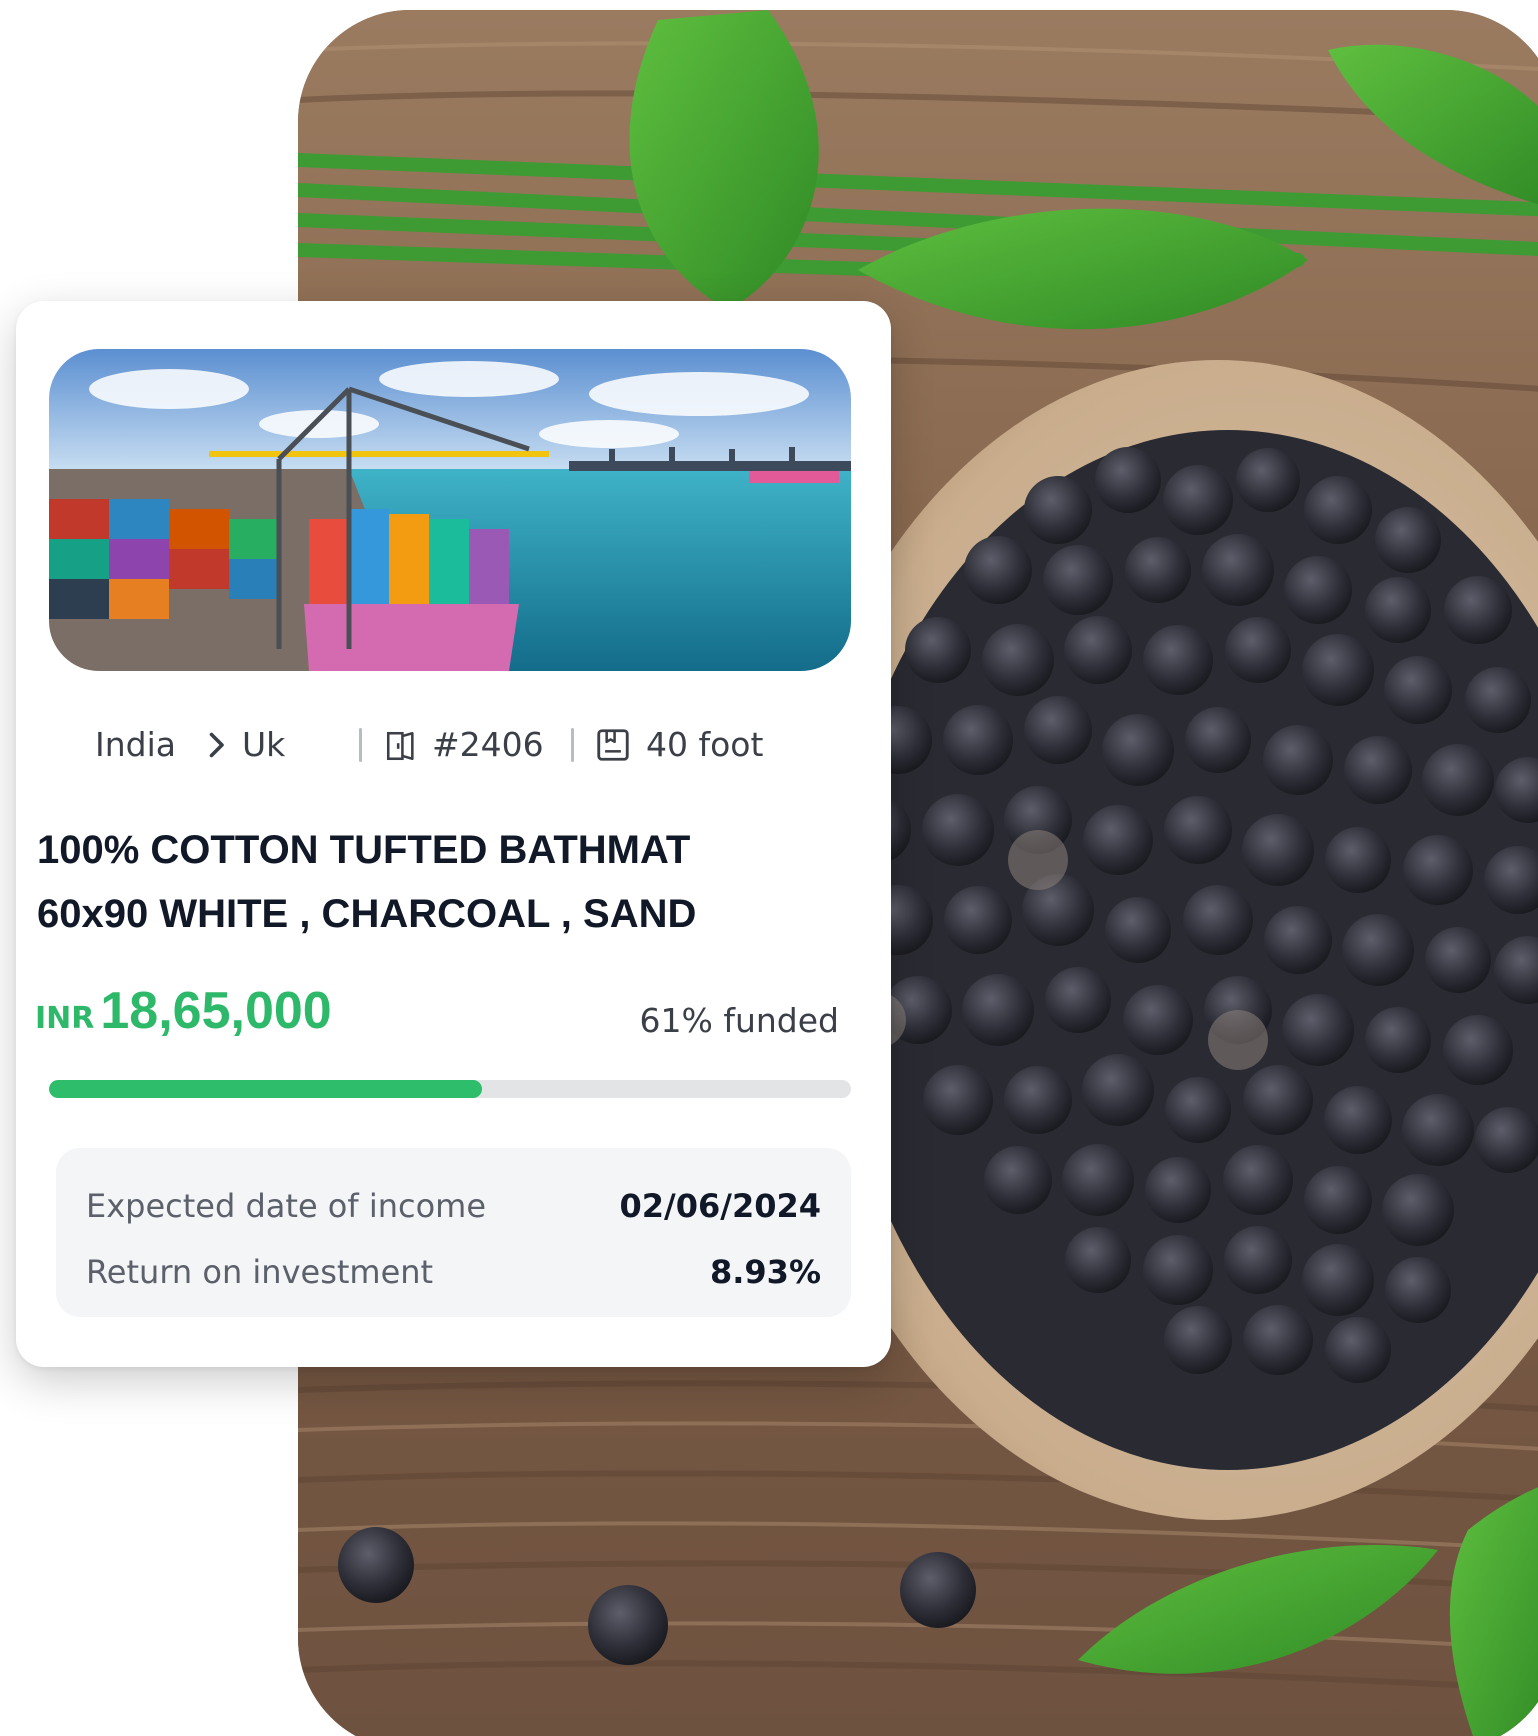 The image size is (1538, 1736). I want to click on expected-income-value: 02/06/2024, so click(720, 1206).